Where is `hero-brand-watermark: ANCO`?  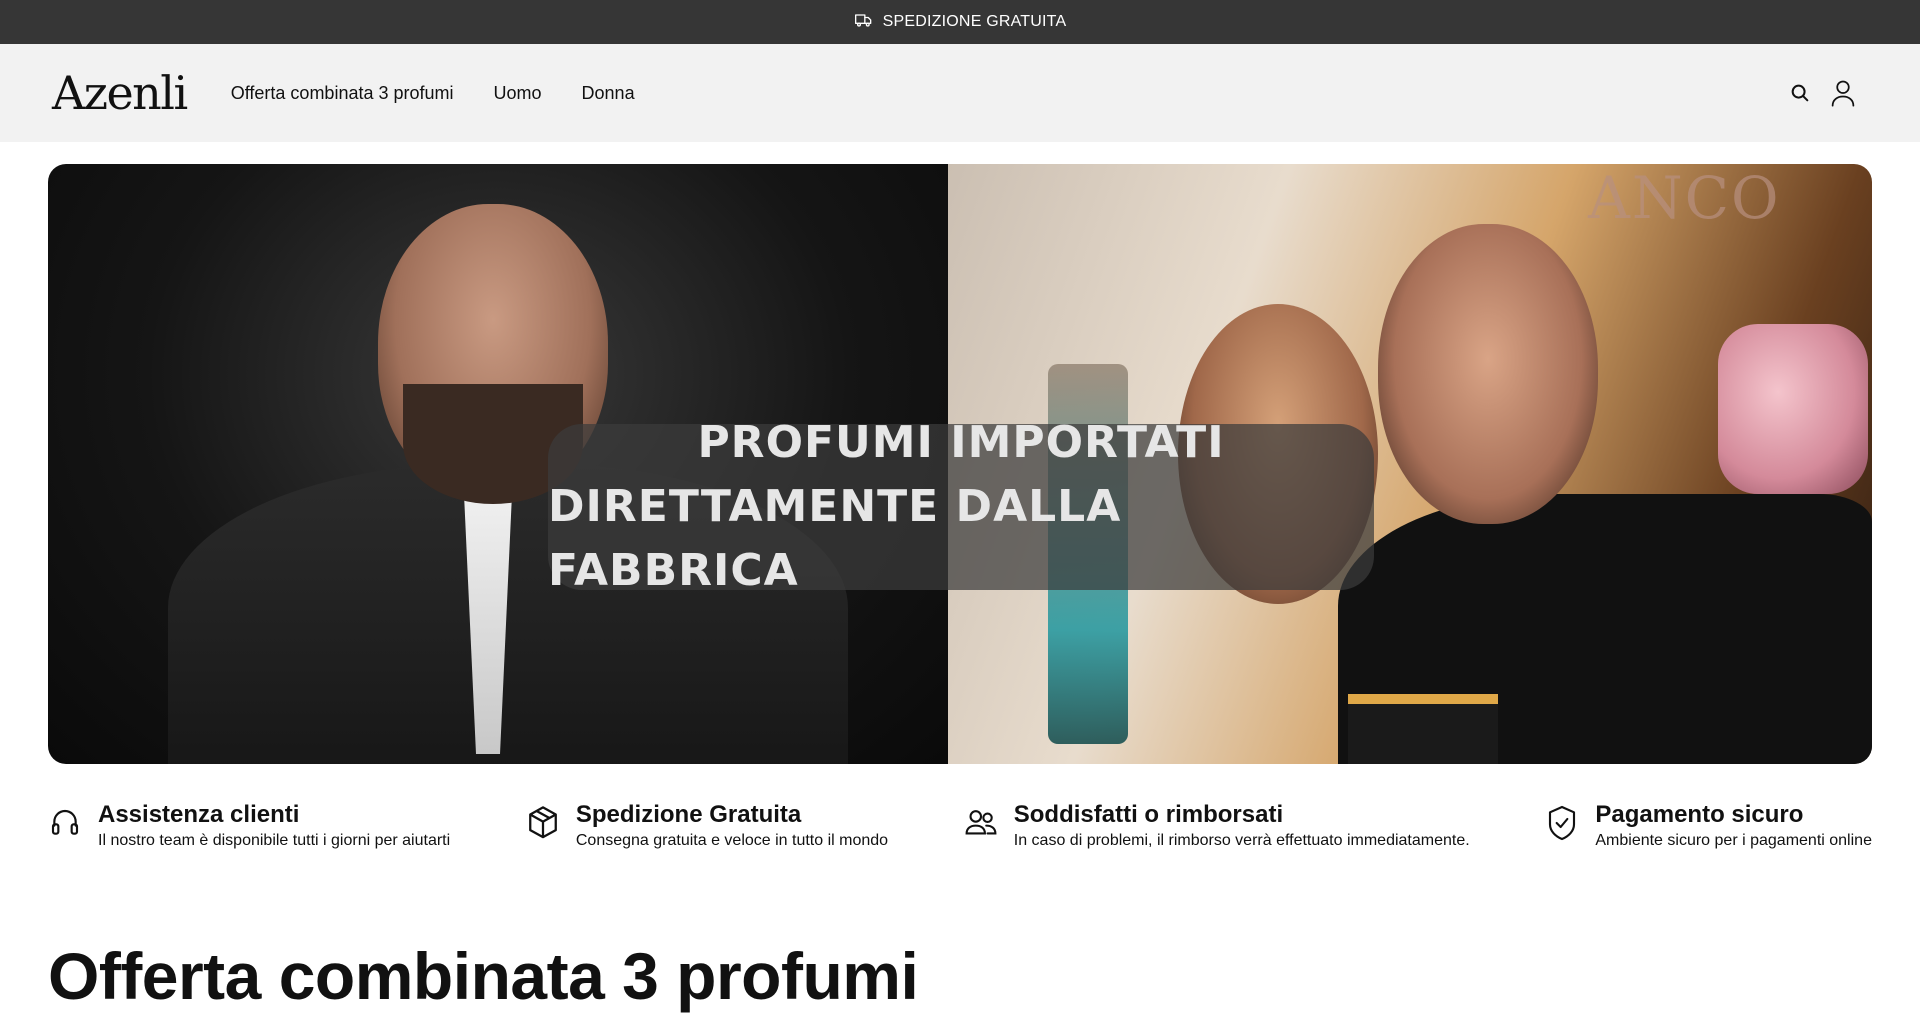 hero-brand-watermark: ANCO is located at coordinates (1684, 198).